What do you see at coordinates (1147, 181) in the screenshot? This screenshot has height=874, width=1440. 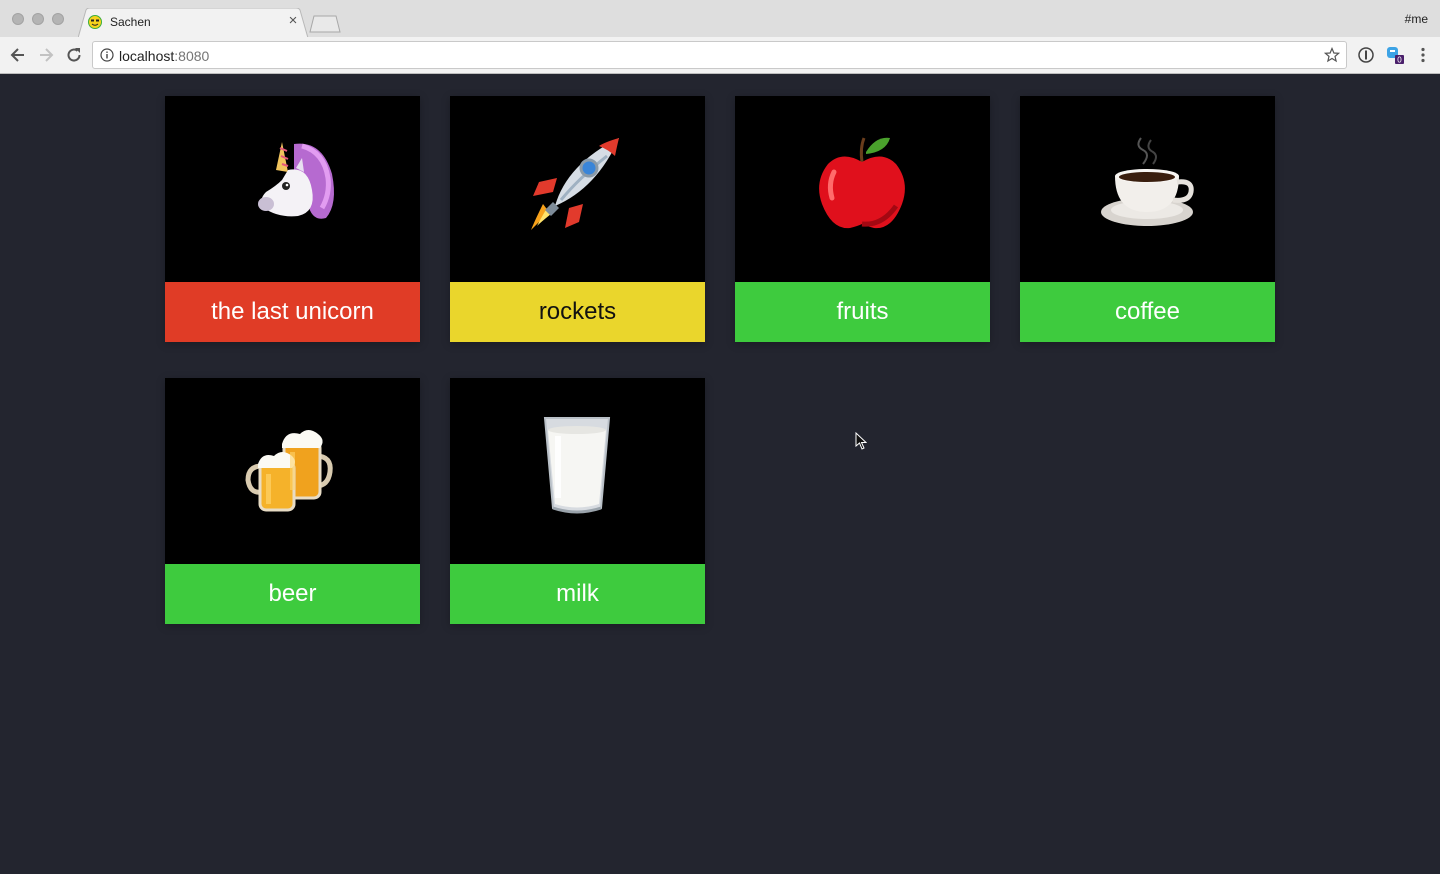 I see `coffee-icon` at bounding box center [1147, 181].